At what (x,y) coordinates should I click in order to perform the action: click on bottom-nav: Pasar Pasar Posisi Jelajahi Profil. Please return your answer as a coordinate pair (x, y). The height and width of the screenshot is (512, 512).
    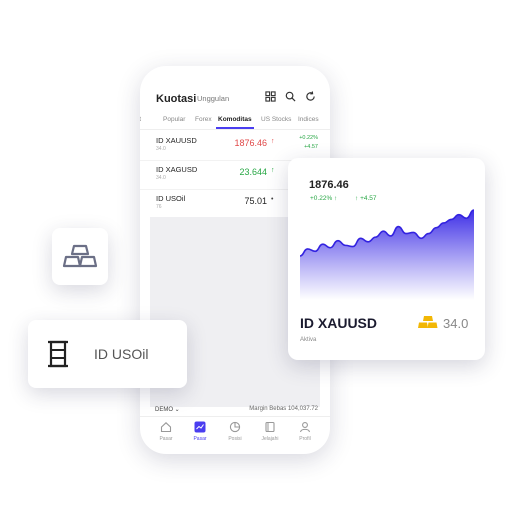
    Looking at the image, I should click on (235, 435).